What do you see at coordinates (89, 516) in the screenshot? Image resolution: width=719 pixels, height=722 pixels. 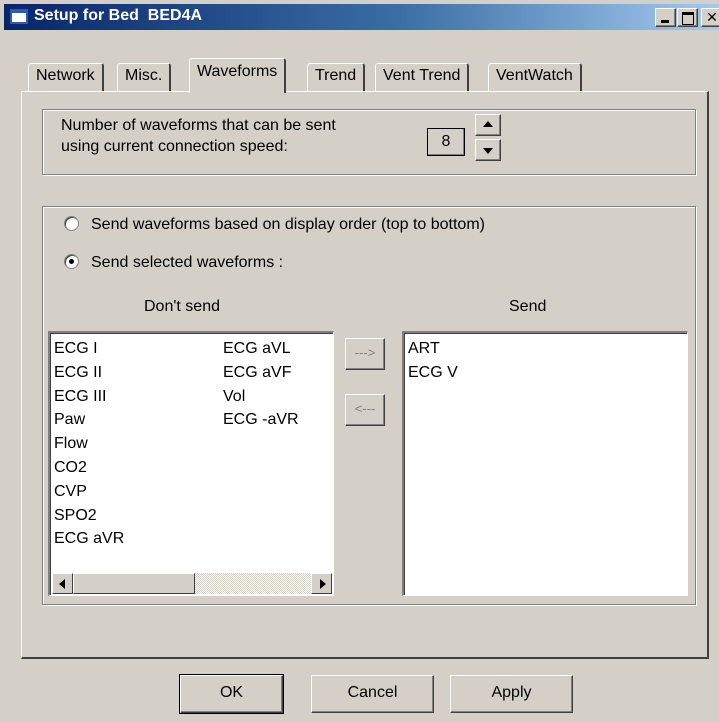 I see `list-item: SPO2` at bounding box center [89, 516].